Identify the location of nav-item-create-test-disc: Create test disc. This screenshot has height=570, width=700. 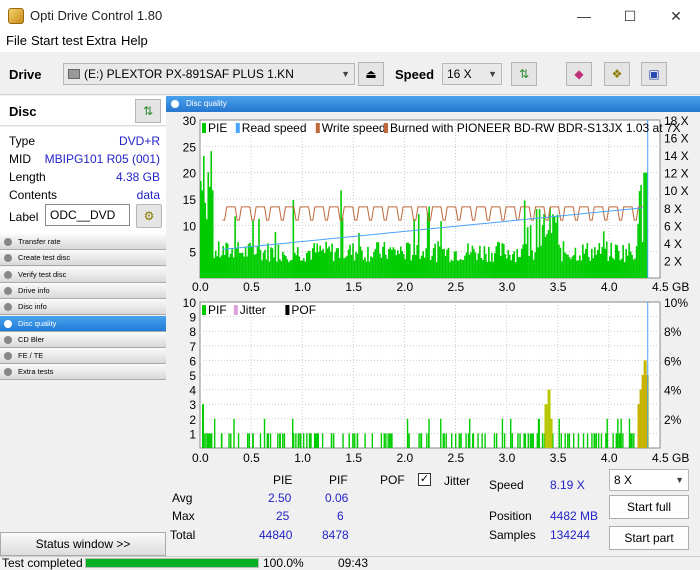
(83, 258).